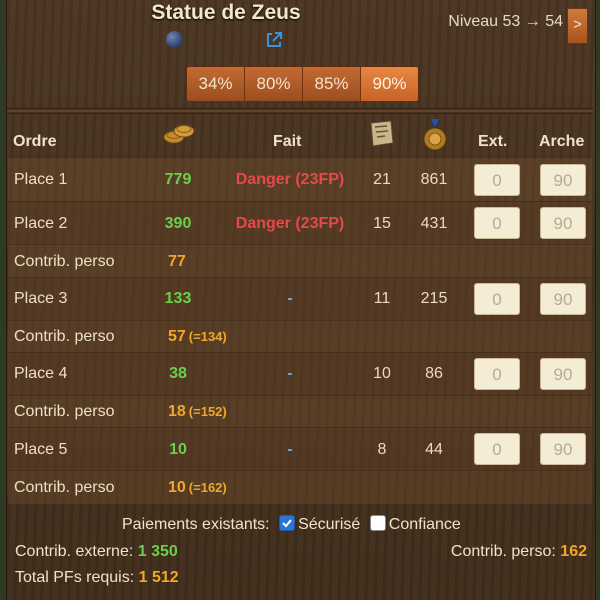  What do you see at coordinates (503, 551) in the screenshot?
I see `personal-contrib-label: Contrib. perso:` at bounding box center [503, 551].